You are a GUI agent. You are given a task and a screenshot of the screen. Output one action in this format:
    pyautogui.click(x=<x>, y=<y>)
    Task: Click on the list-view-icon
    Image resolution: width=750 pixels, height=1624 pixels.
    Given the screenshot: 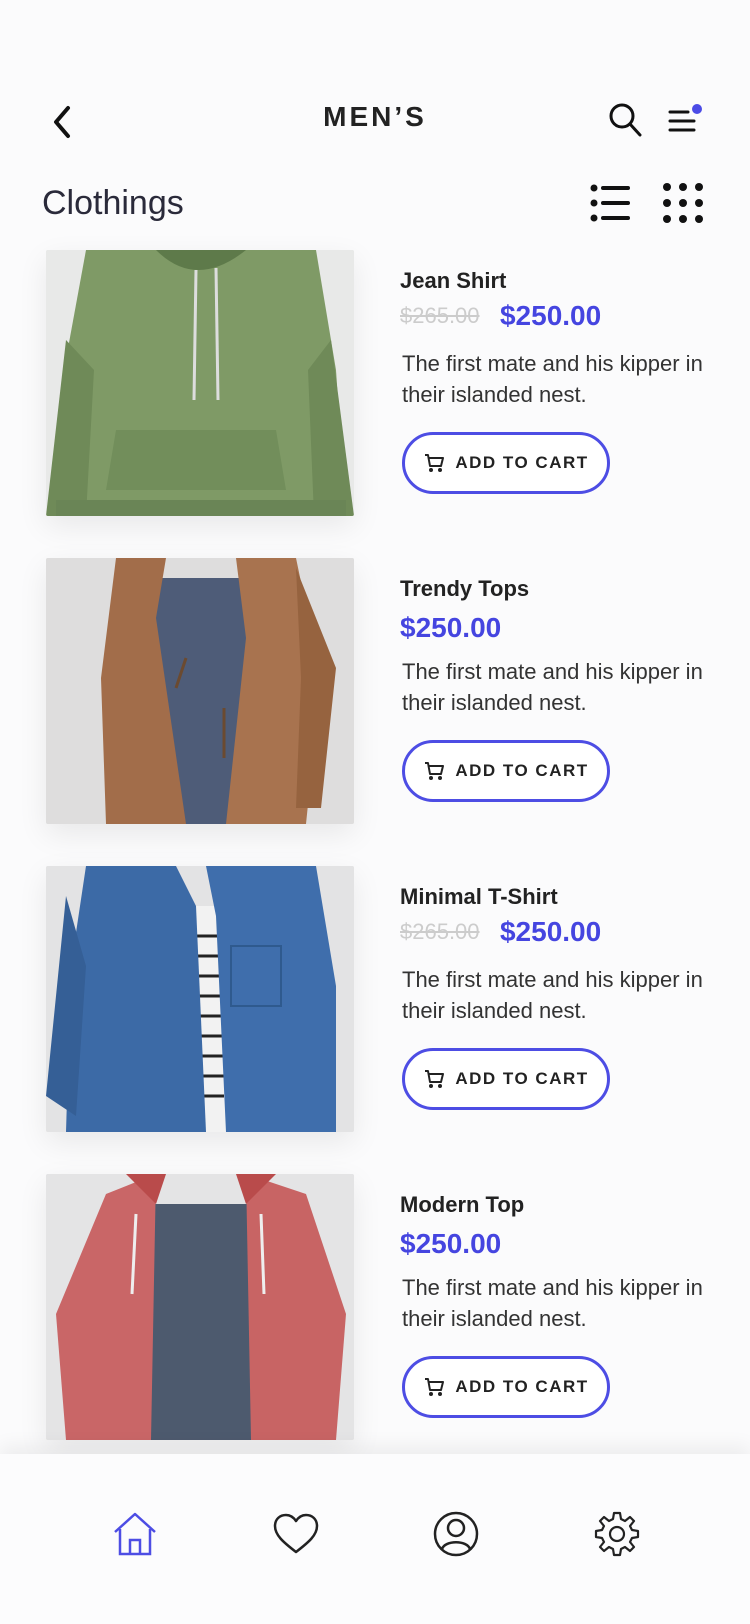 What is the action you would take?
    pyautogui.click(x=610, y=203)
    